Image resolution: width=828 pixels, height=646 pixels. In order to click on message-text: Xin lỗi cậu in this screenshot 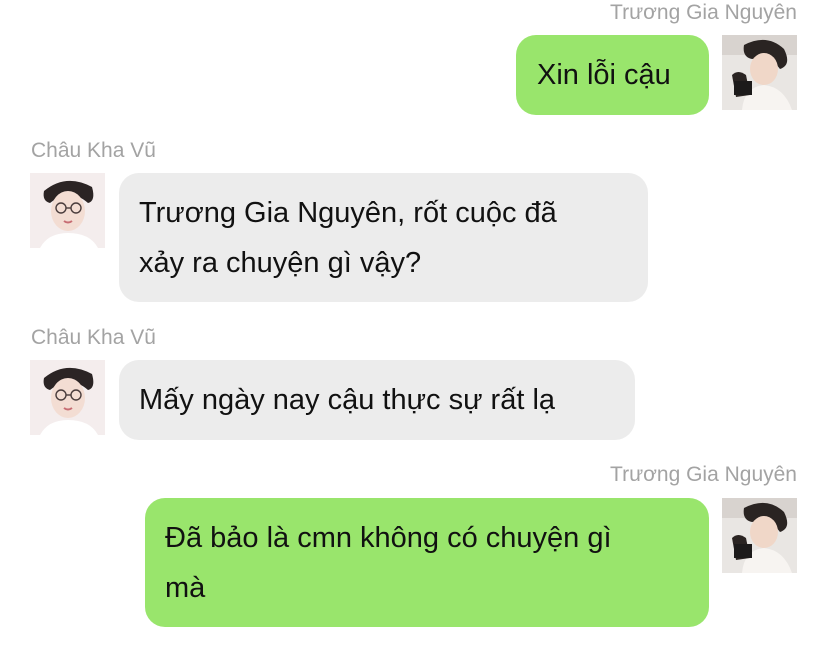, I will do `click(604, 75)`.